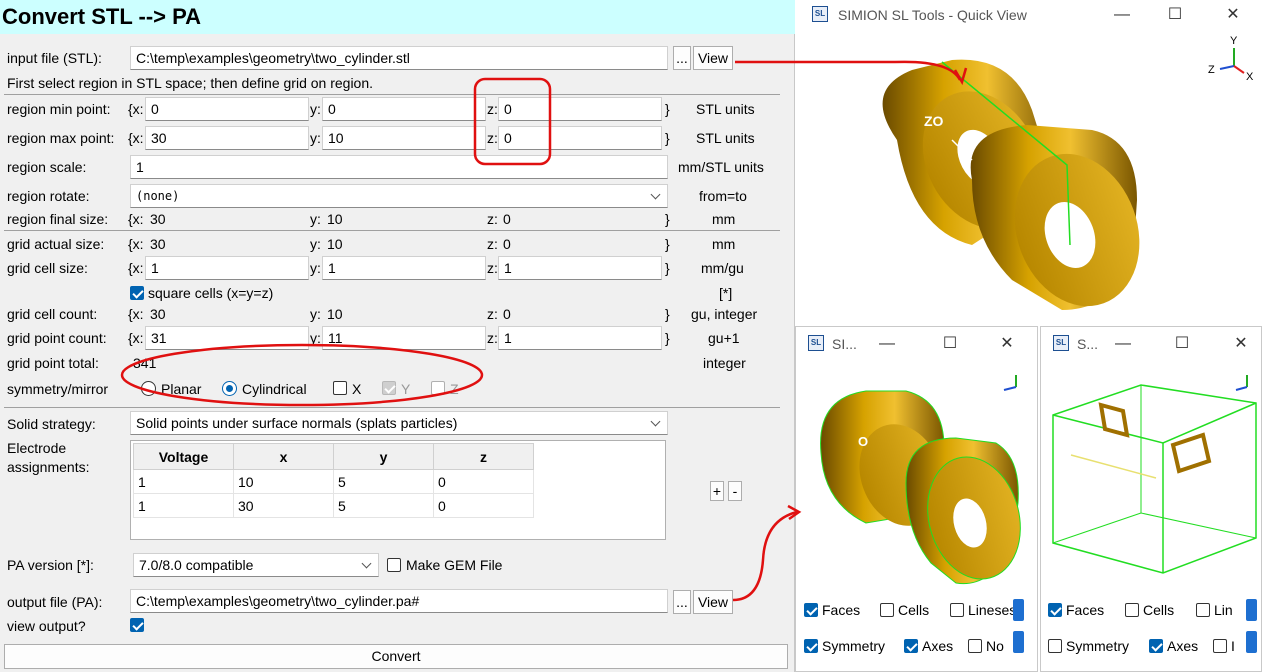 The width and height of the screenshot is (1262, 672). What do you see at coordinates (1211, 70) in the screenshot?
I see `axis-z-label: Z` at bounding box center [1211, 70].